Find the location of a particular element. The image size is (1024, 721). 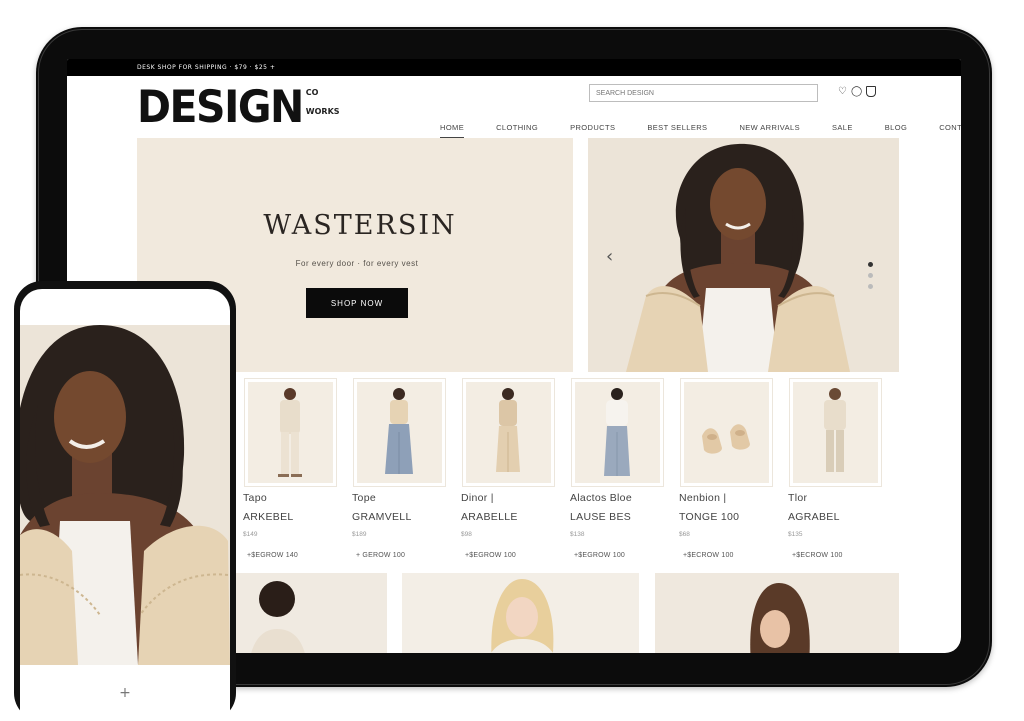

shop-now-button: SHOP NOW is located at coordinates (357, 303).